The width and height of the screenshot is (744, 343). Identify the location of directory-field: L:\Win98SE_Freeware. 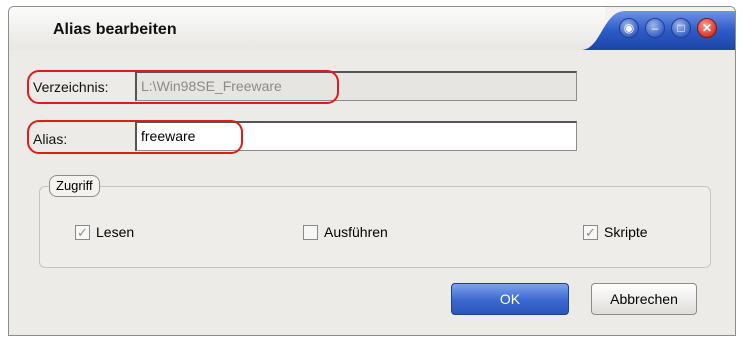
(356, 86).